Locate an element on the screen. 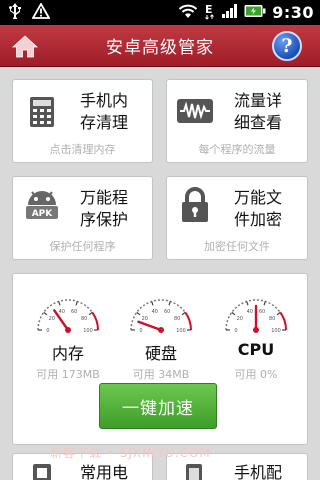 The height and width of the screenshot is (480, 320). gauges-svg: 02040 6080100 02040 6080100 02040 6080100 is located at coordinates (162, 316).